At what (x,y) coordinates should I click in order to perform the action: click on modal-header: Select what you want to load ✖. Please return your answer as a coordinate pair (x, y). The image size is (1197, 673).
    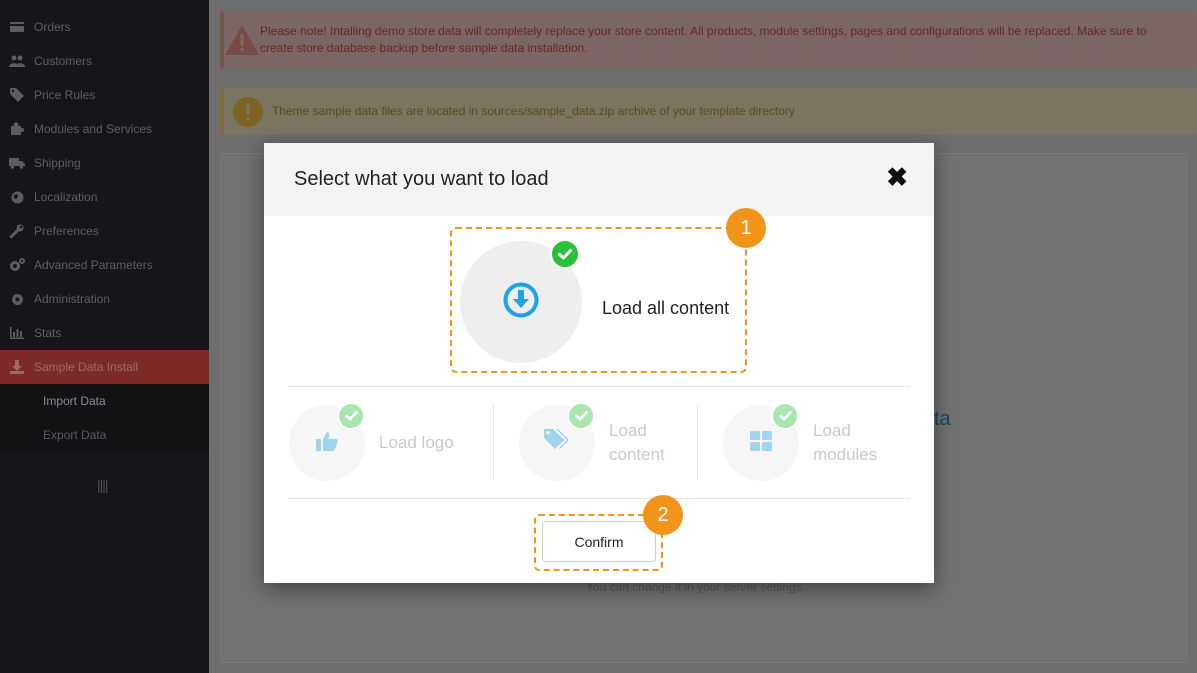
    Looking at the image, I should click on (599, 179).